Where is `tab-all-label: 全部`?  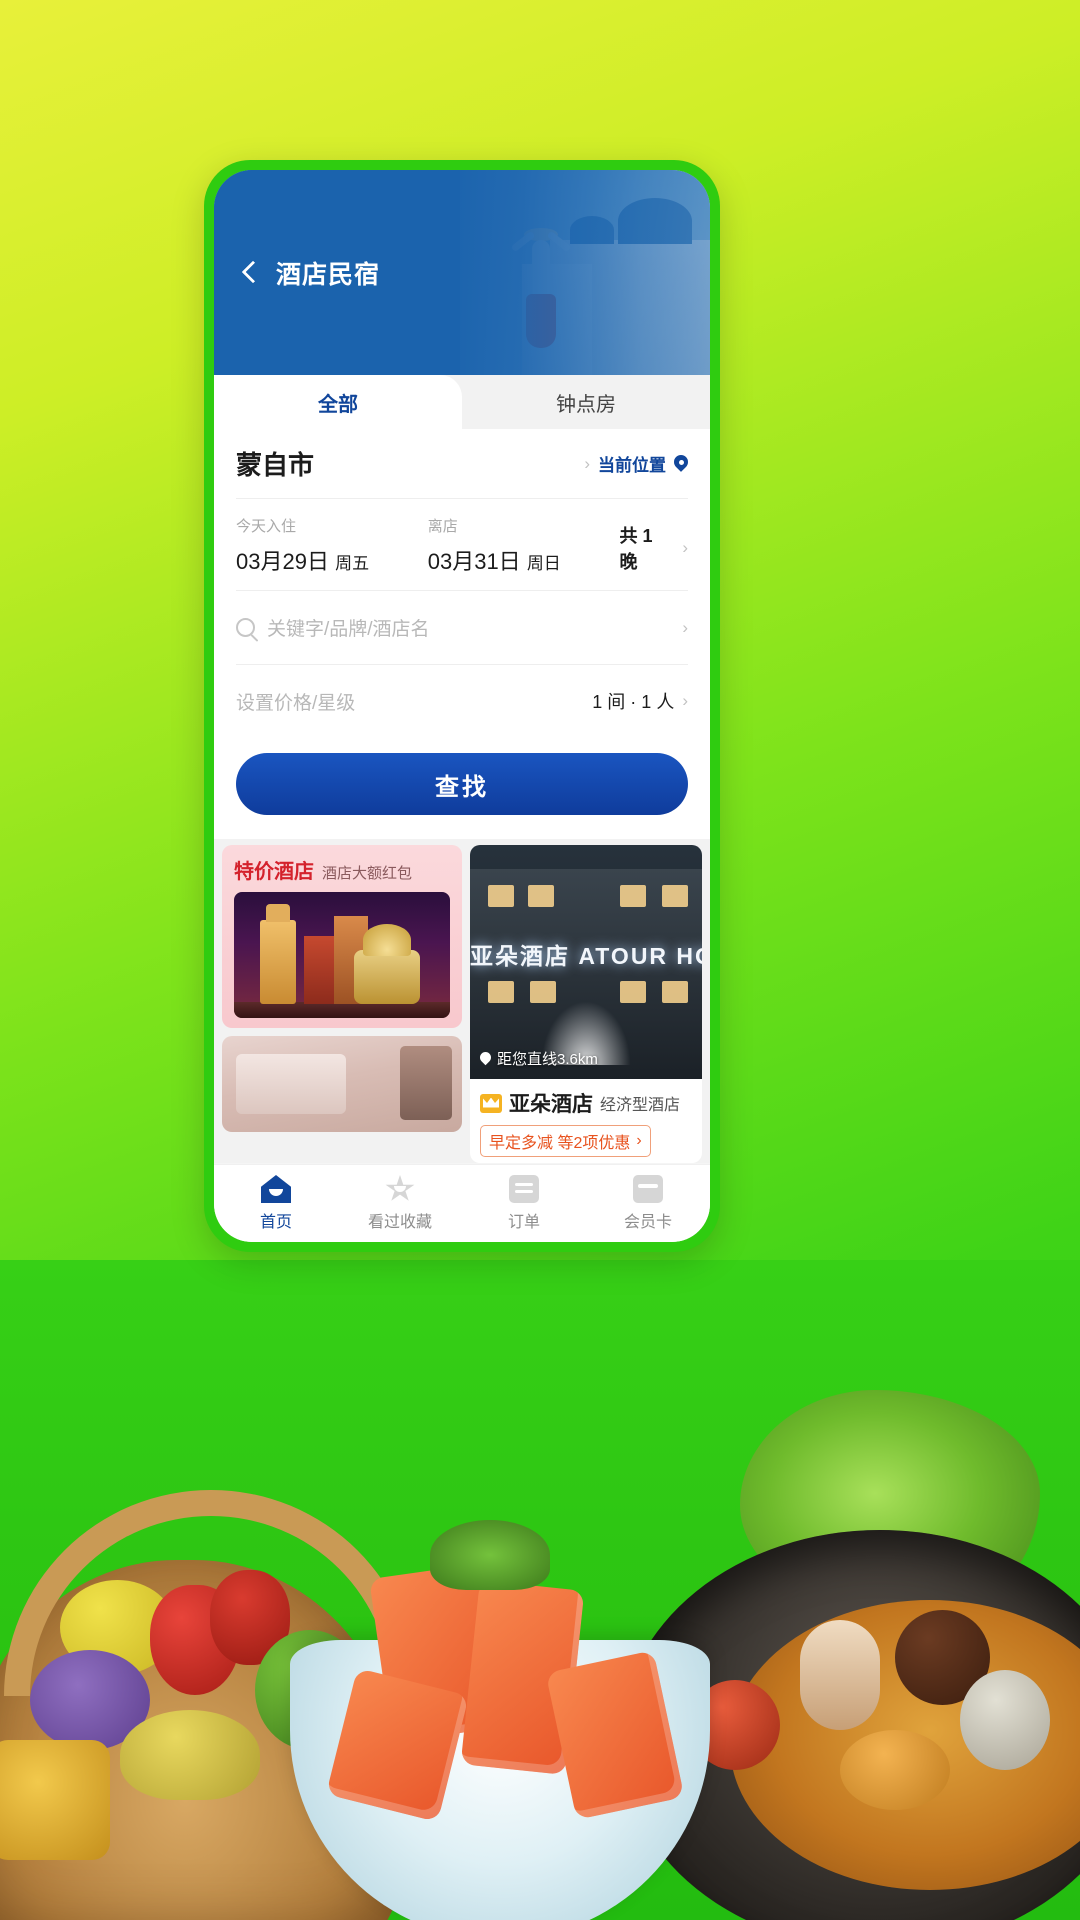
tab-all-label: 全部 is located at coordinates (338, 404).